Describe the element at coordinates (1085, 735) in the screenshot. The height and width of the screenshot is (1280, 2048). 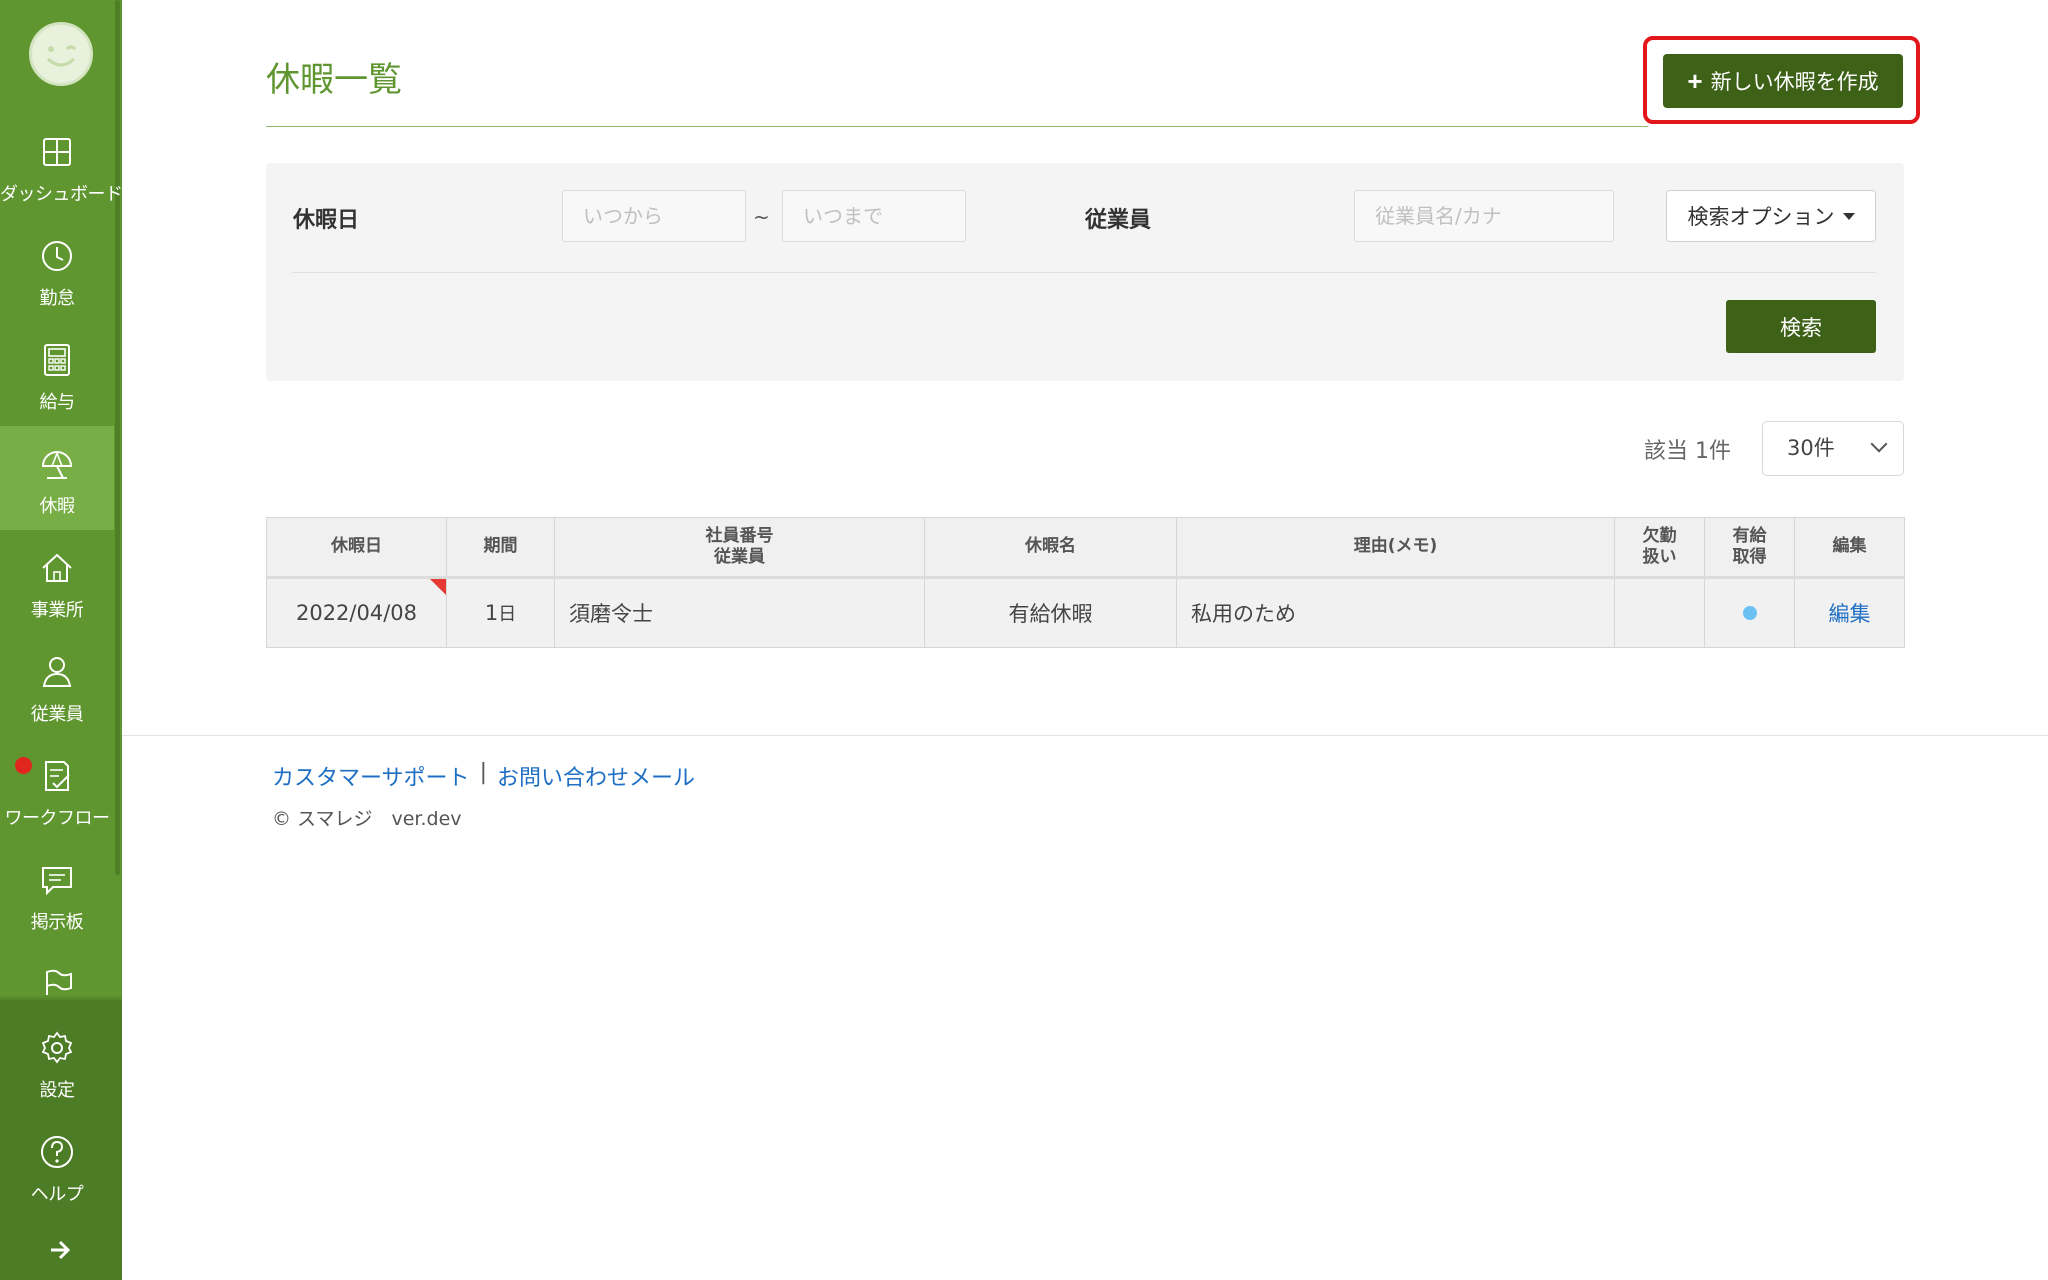
I see `footer-divider` at that location.